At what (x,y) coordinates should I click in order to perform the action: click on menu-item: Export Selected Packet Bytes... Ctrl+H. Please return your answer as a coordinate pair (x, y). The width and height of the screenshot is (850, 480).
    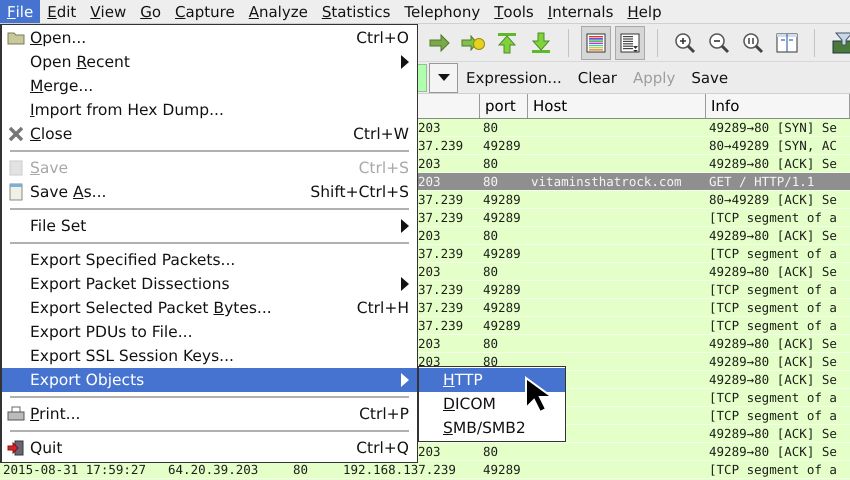
    Looking at the image, I should click on (209, 308).